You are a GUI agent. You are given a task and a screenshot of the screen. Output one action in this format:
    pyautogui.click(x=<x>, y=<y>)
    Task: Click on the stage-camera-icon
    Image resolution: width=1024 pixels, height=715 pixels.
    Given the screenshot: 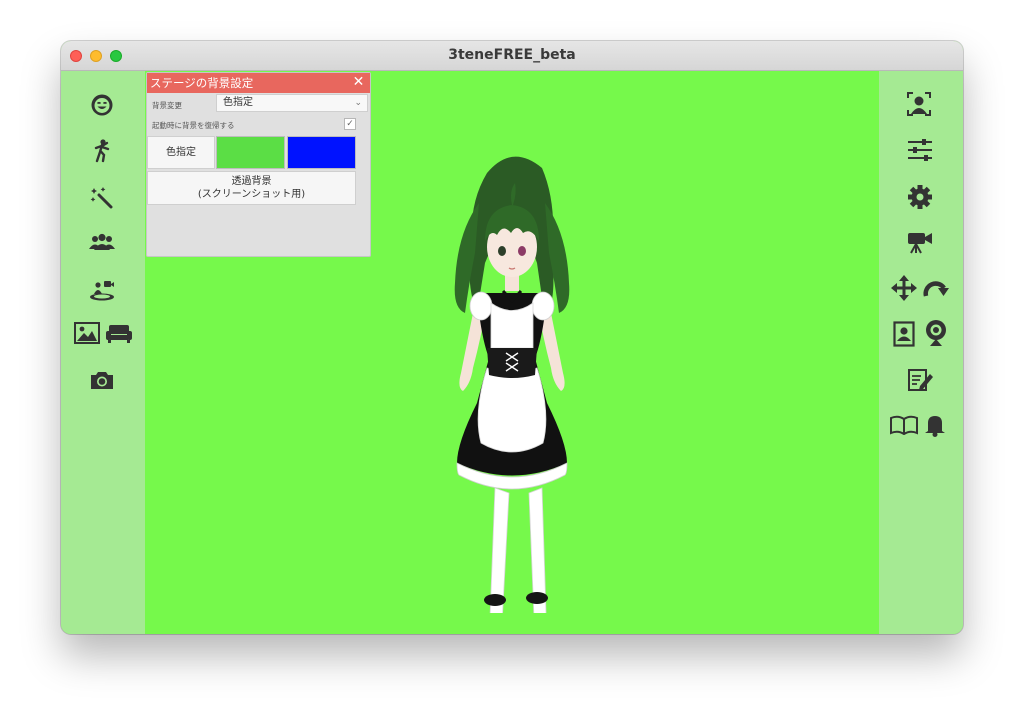 What is the action you would take?
    pyautogui.click(x=102, y=289)
    